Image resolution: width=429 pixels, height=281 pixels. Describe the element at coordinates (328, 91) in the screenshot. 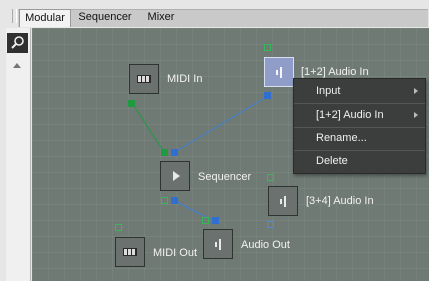

I see `menu-item-label: Input` at that location.